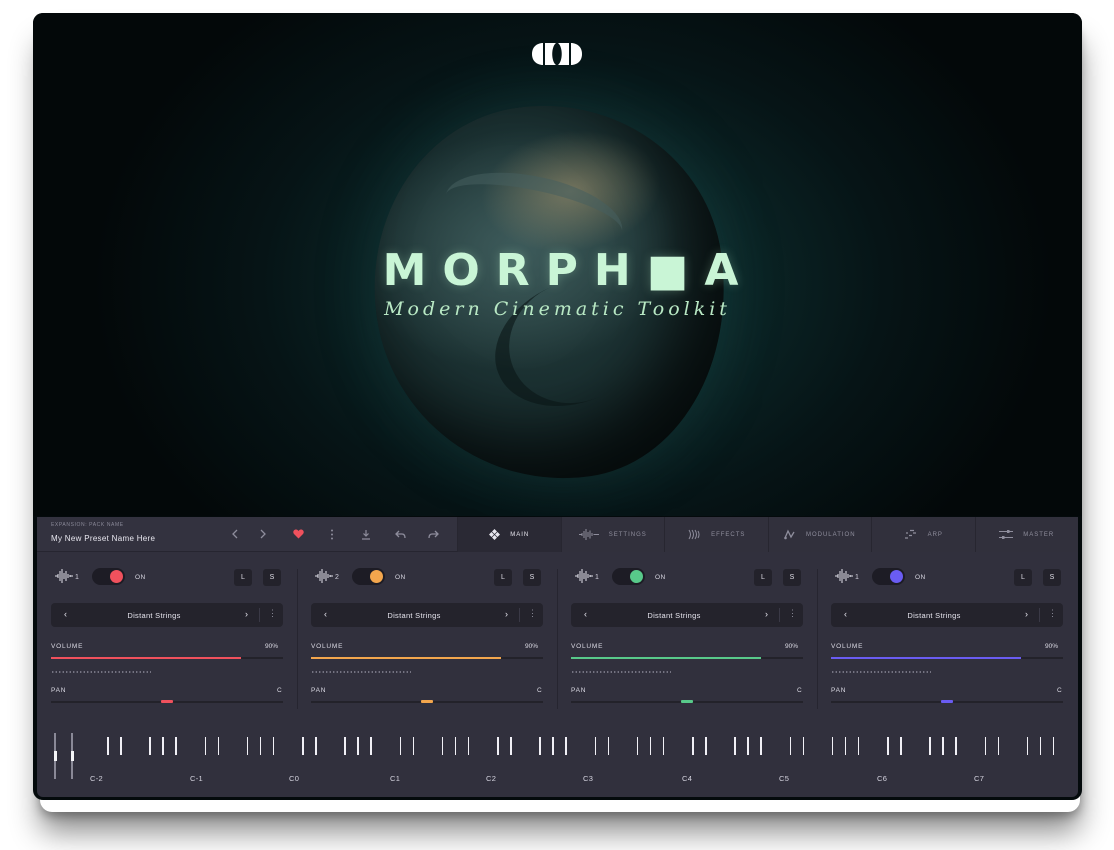  I want to click on redo-icon, so click(433, 534).